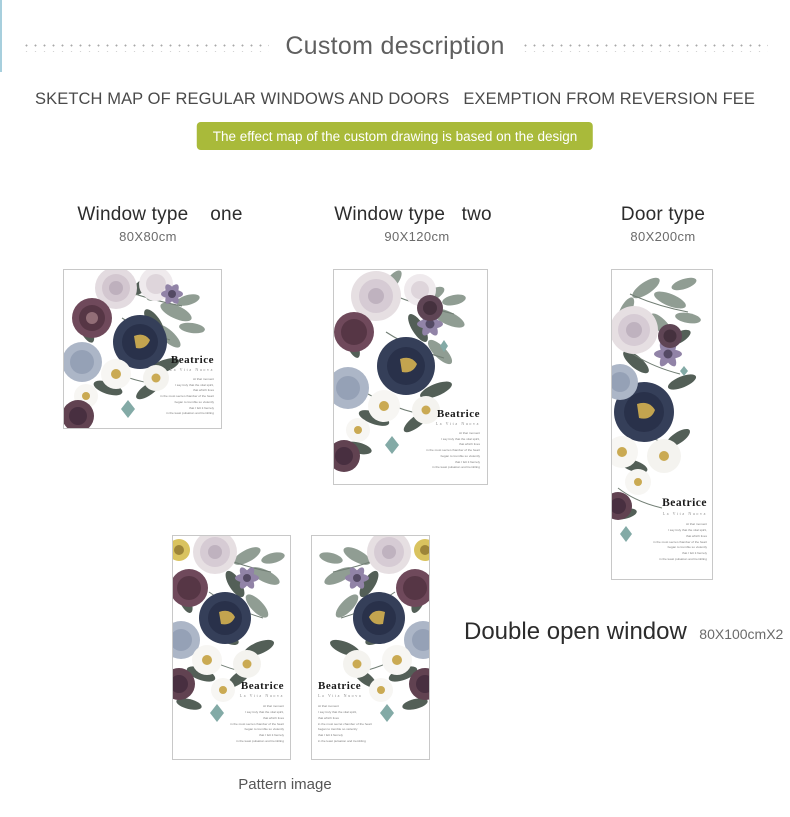  I want to click on page-title: Custom description, so click(395, 45).